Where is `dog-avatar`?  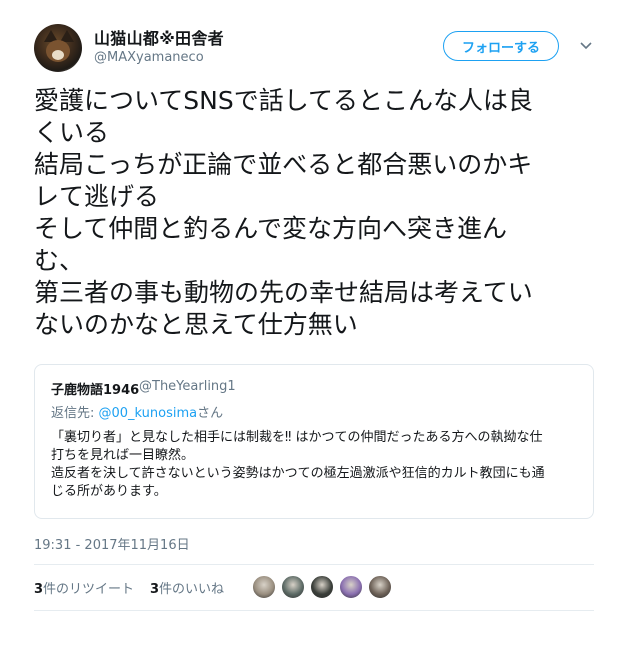
dog-avatar is located at coordinates (380, 587).